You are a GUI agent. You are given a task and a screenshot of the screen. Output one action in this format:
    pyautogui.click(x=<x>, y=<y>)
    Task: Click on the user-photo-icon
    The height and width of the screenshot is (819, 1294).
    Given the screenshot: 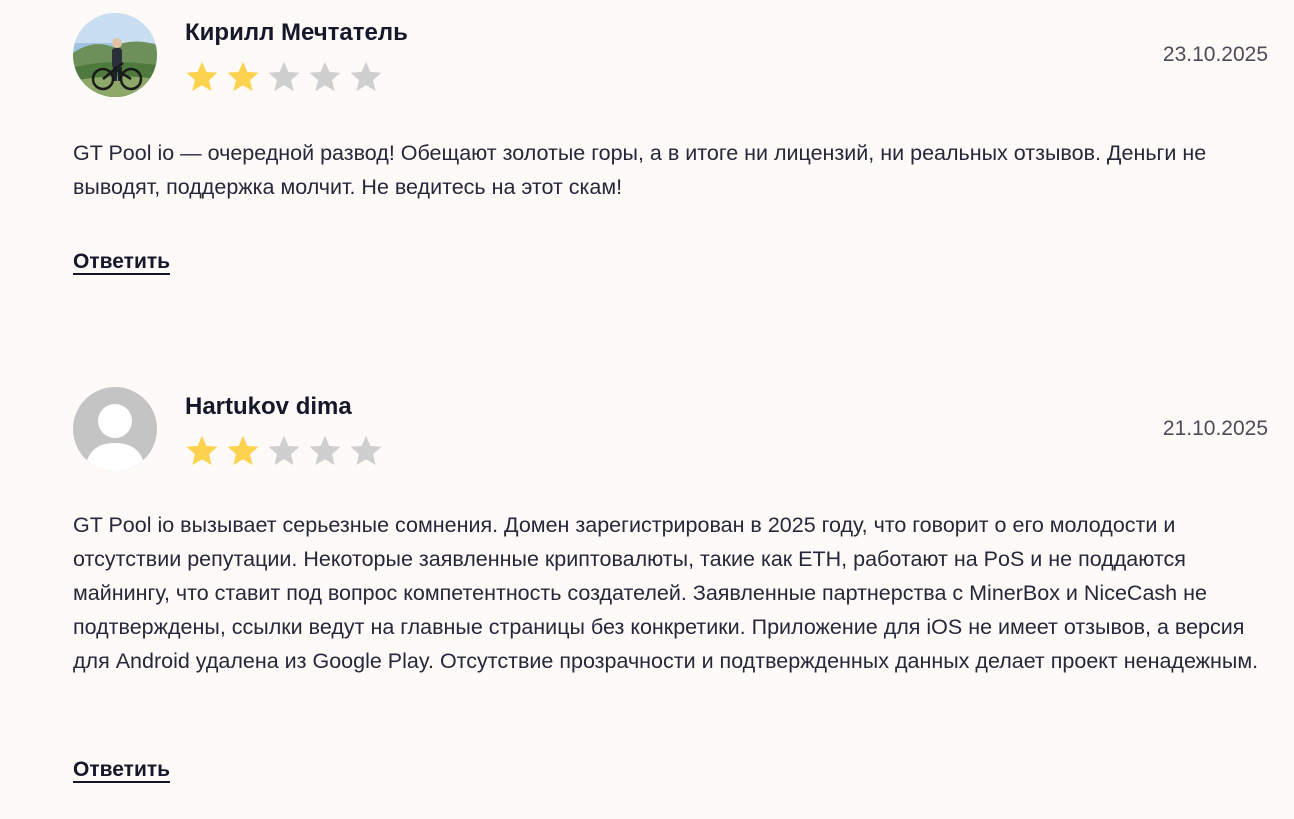 What is the action you would take?
    pyautogui.click(x=115, y=55)
    